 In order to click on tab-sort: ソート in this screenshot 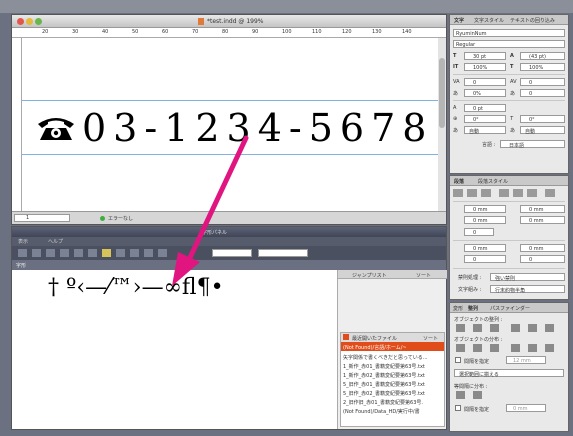, I will do `click(423, 275)`.